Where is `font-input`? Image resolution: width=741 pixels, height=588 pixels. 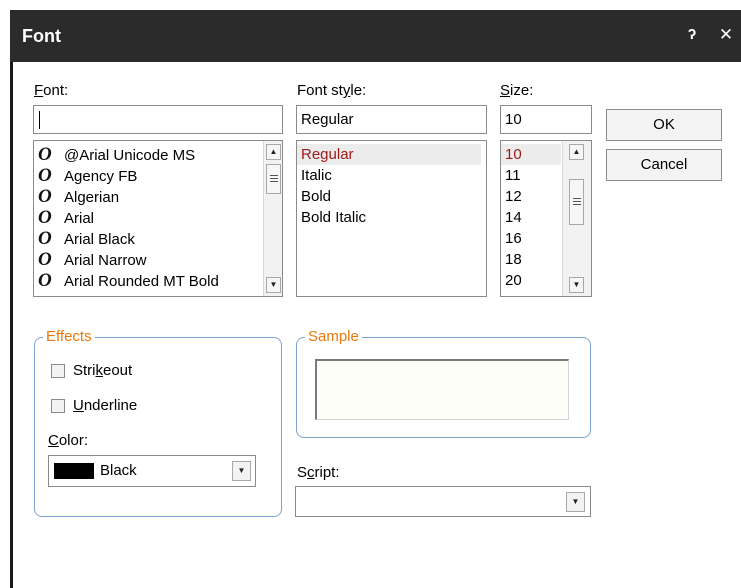 font-input is located at coordinates (158, 119).